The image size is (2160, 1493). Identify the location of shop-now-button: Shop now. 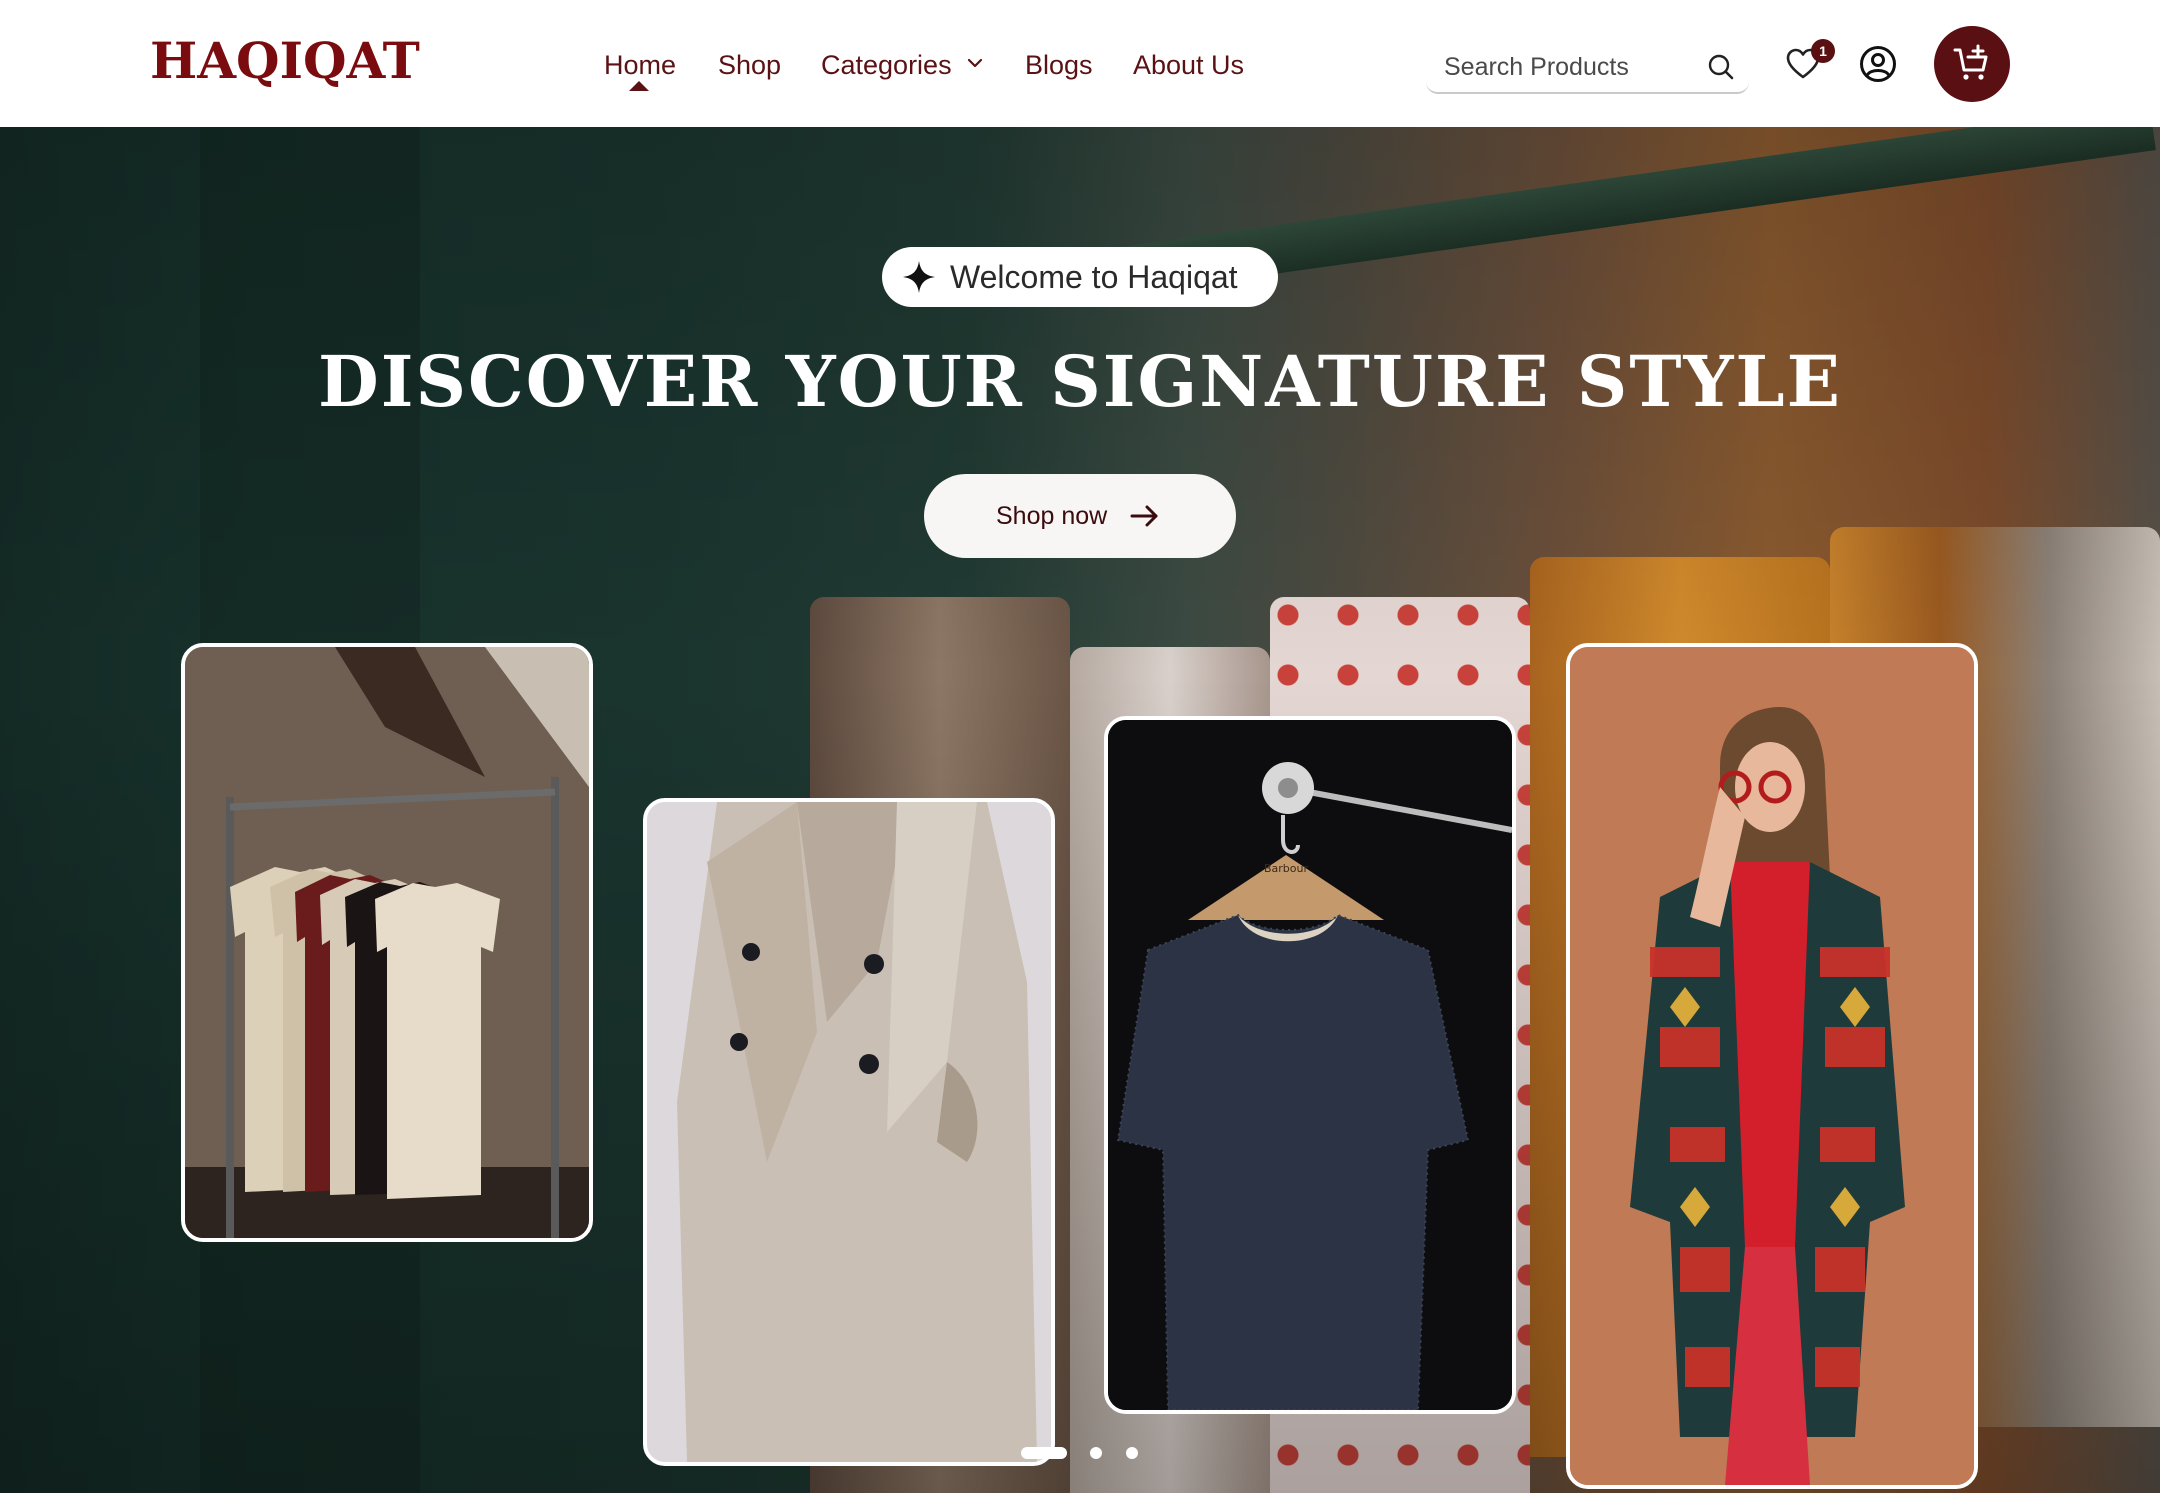
(1080, 516).